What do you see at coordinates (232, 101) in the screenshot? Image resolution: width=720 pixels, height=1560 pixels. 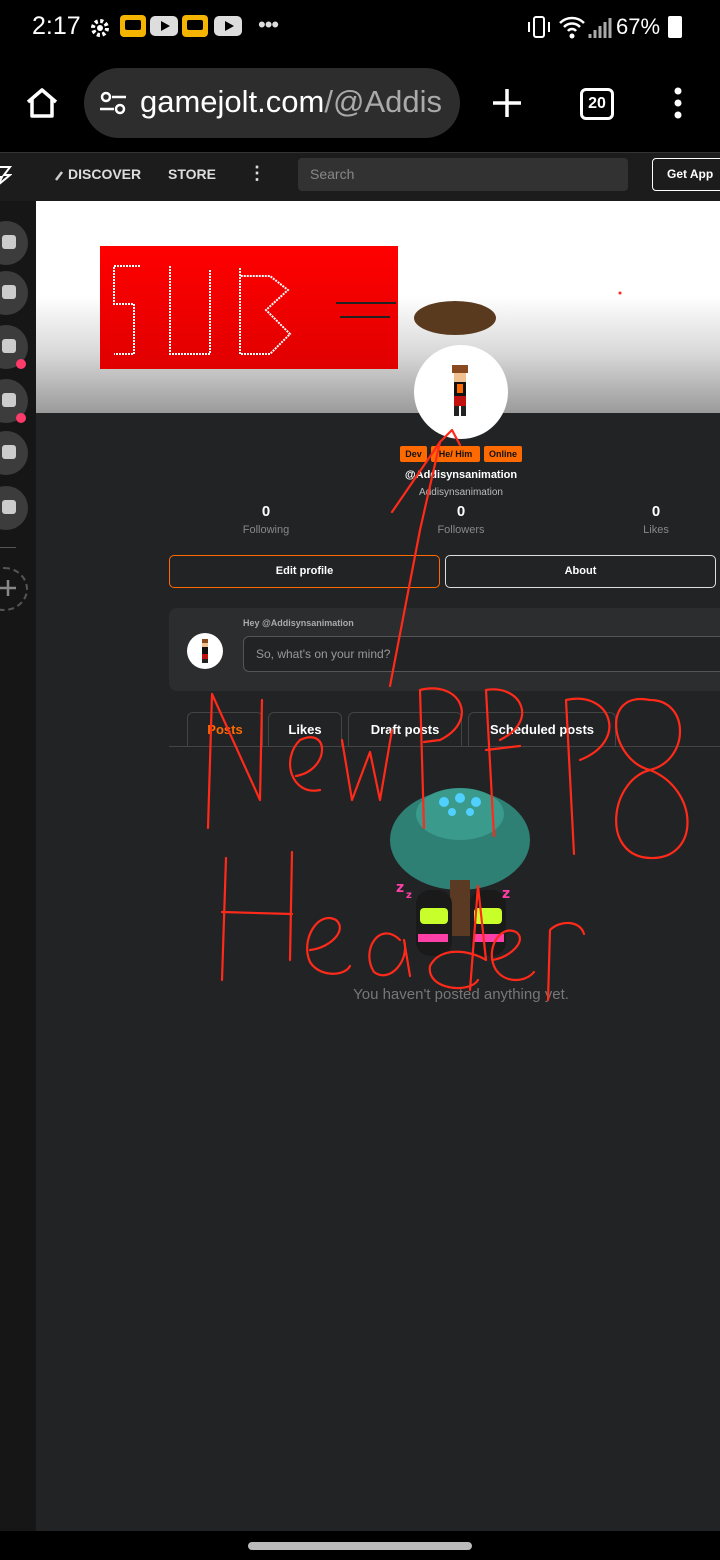 I see `url-domain: gamejolt.com` at bounding box center [232, 101].